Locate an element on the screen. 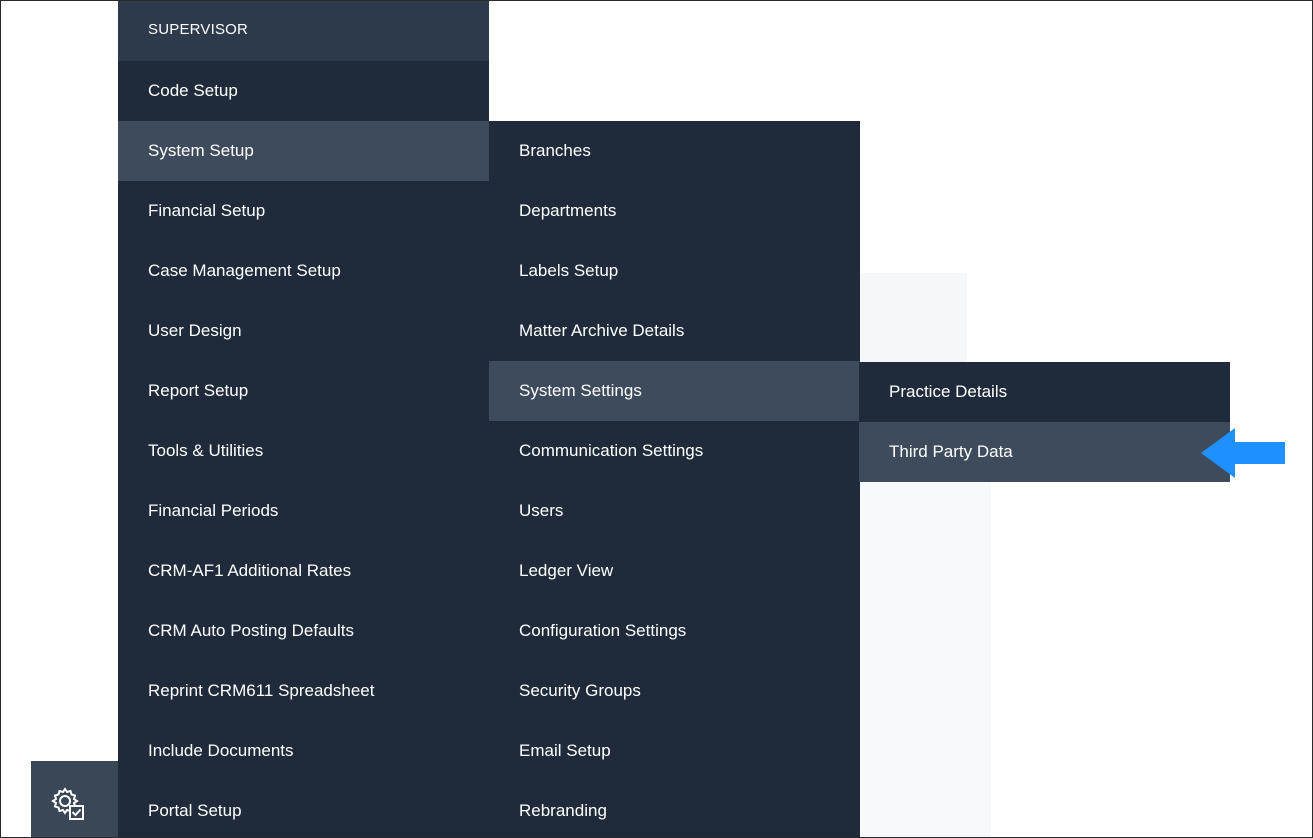 The height and width of the screenshot is (838, 1313). menu-item-ledger-view: Ledger View is located at coordinates (674, 571).